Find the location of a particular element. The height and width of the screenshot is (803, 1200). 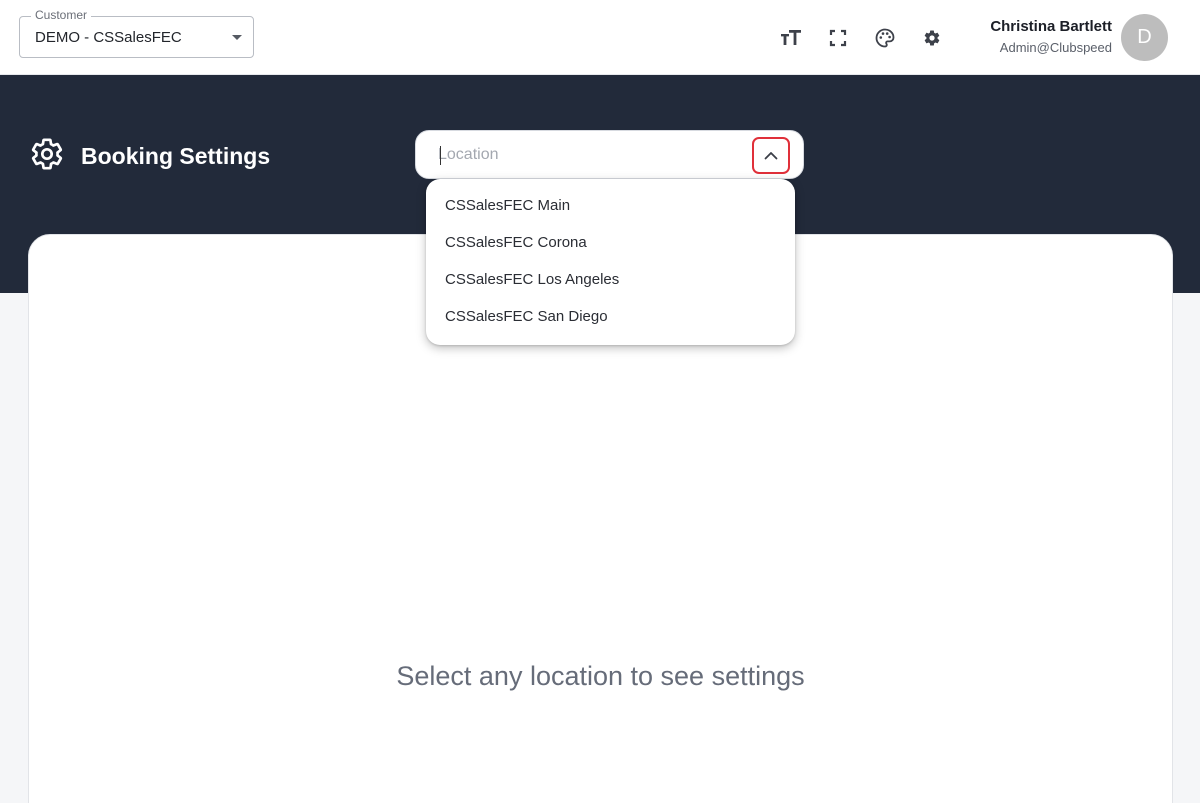

top-bar: Customer DEMO - CSSalesFEC Christina Bar is located at coordinates (600, 37).